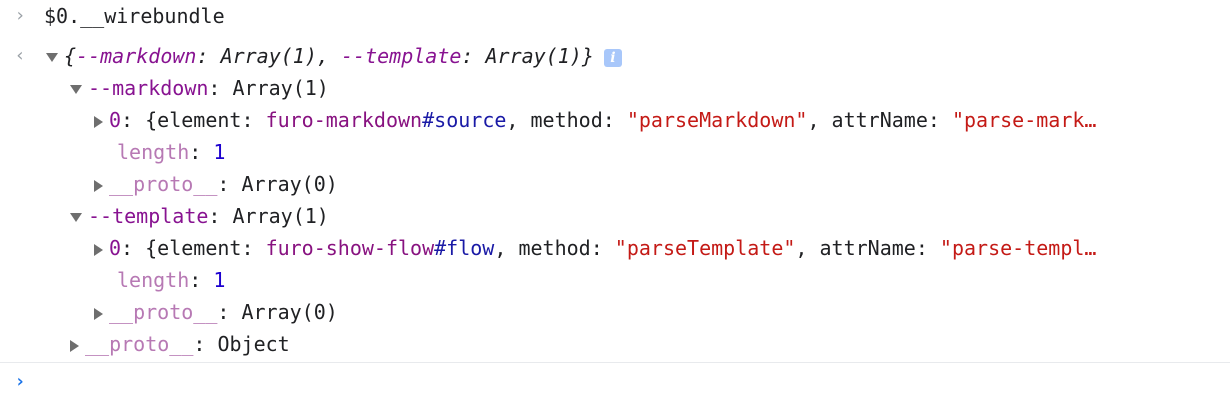 Image resolution: width=1230 pixels, height=412 pixels. I want to click on markdown-length-content: length: 1, so click(171, 152).